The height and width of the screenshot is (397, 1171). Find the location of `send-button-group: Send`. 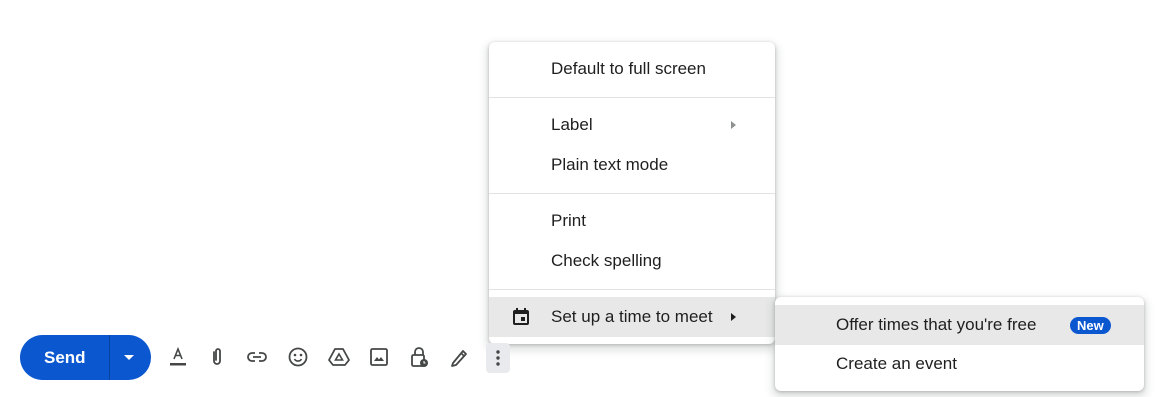

send-button-group: Send is located at coordinates (85, 357).